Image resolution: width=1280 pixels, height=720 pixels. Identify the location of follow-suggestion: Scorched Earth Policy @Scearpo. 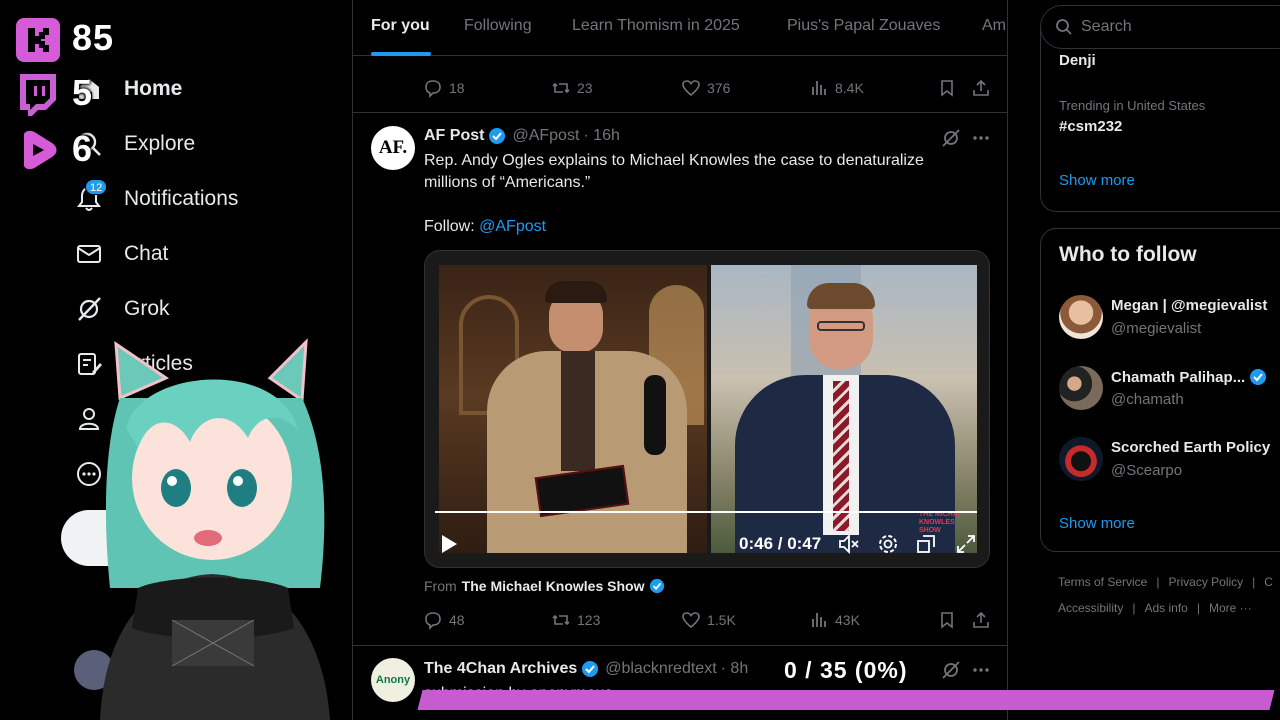
(1169, 461).